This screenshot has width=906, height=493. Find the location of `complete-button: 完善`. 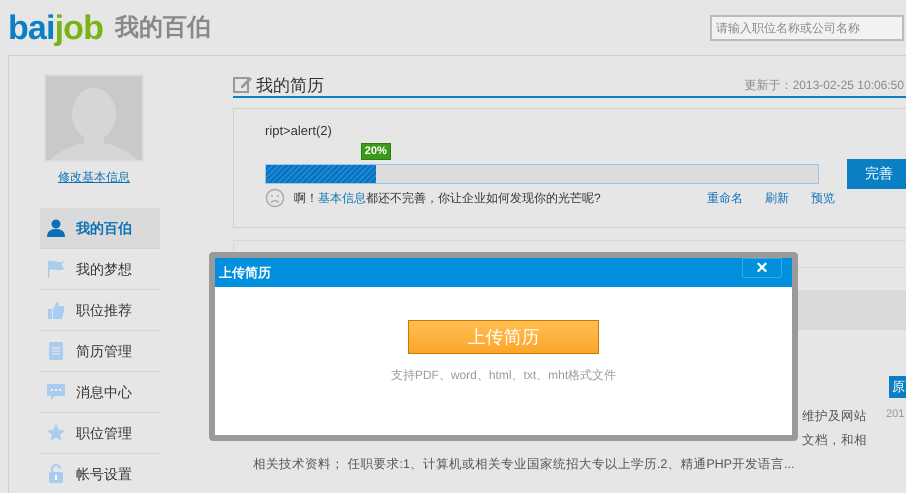

complete-button: 完善 is located at coordinates (876, 173).